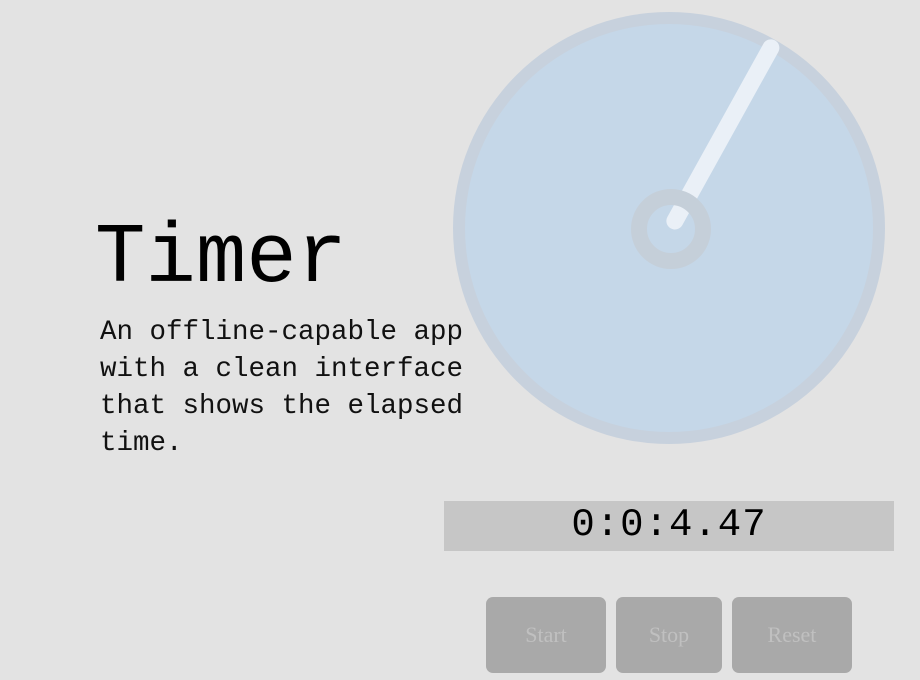 Image resolution: width=920 pixels, height=680 pixels. Describe the element at coordinates (221, 259) in the screenshot. I see `app-title: Timer` at that location.